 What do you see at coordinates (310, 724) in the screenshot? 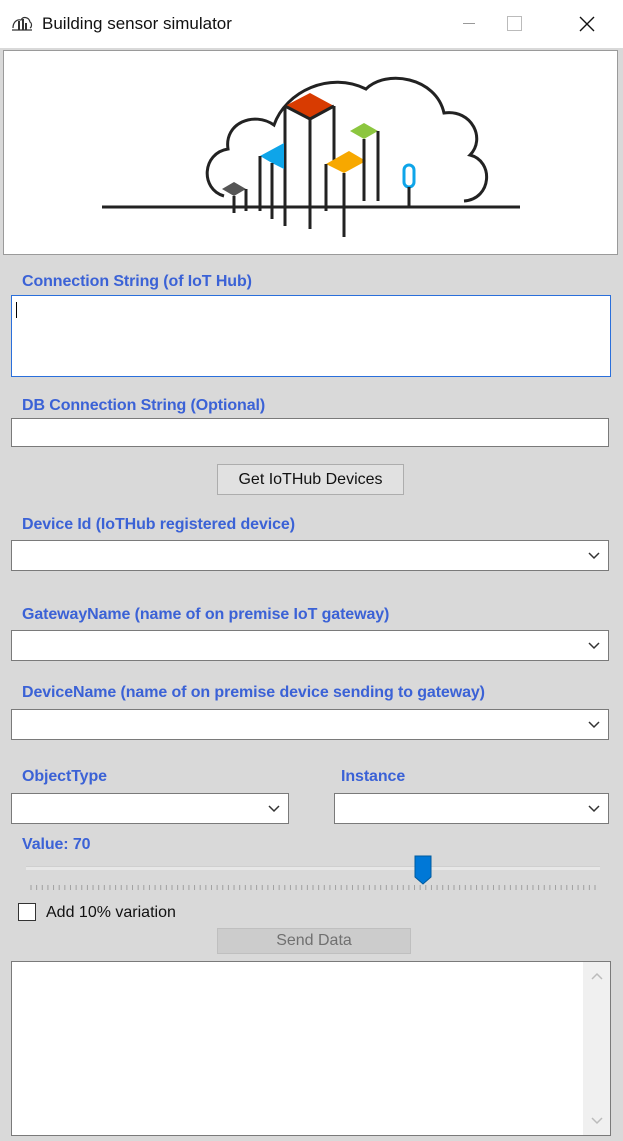
I see `device-name-dropdown` at bounding box center [310, 724].